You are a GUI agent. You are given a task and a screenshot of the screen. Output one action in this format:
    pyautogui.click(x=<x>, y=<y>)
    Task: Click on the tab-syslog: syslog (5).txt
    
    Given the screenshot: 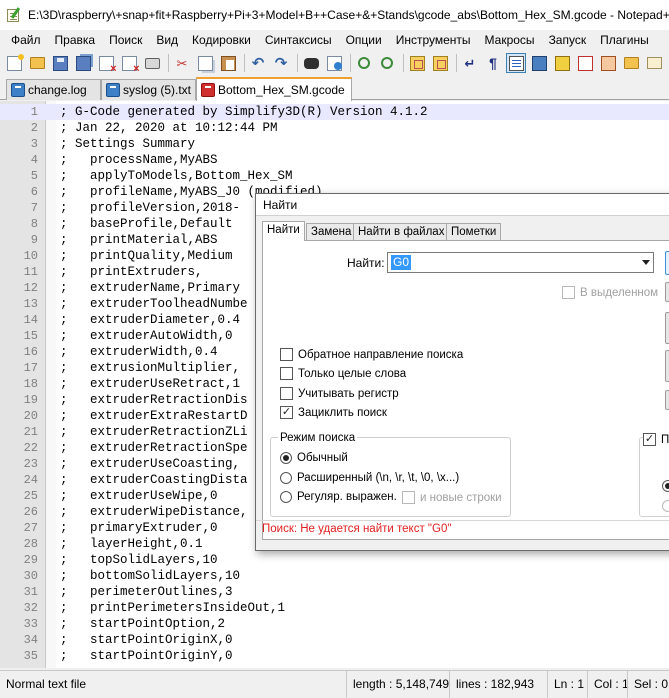 What is the action you would take?
    pyautogui.click(x=148, y=89)
    